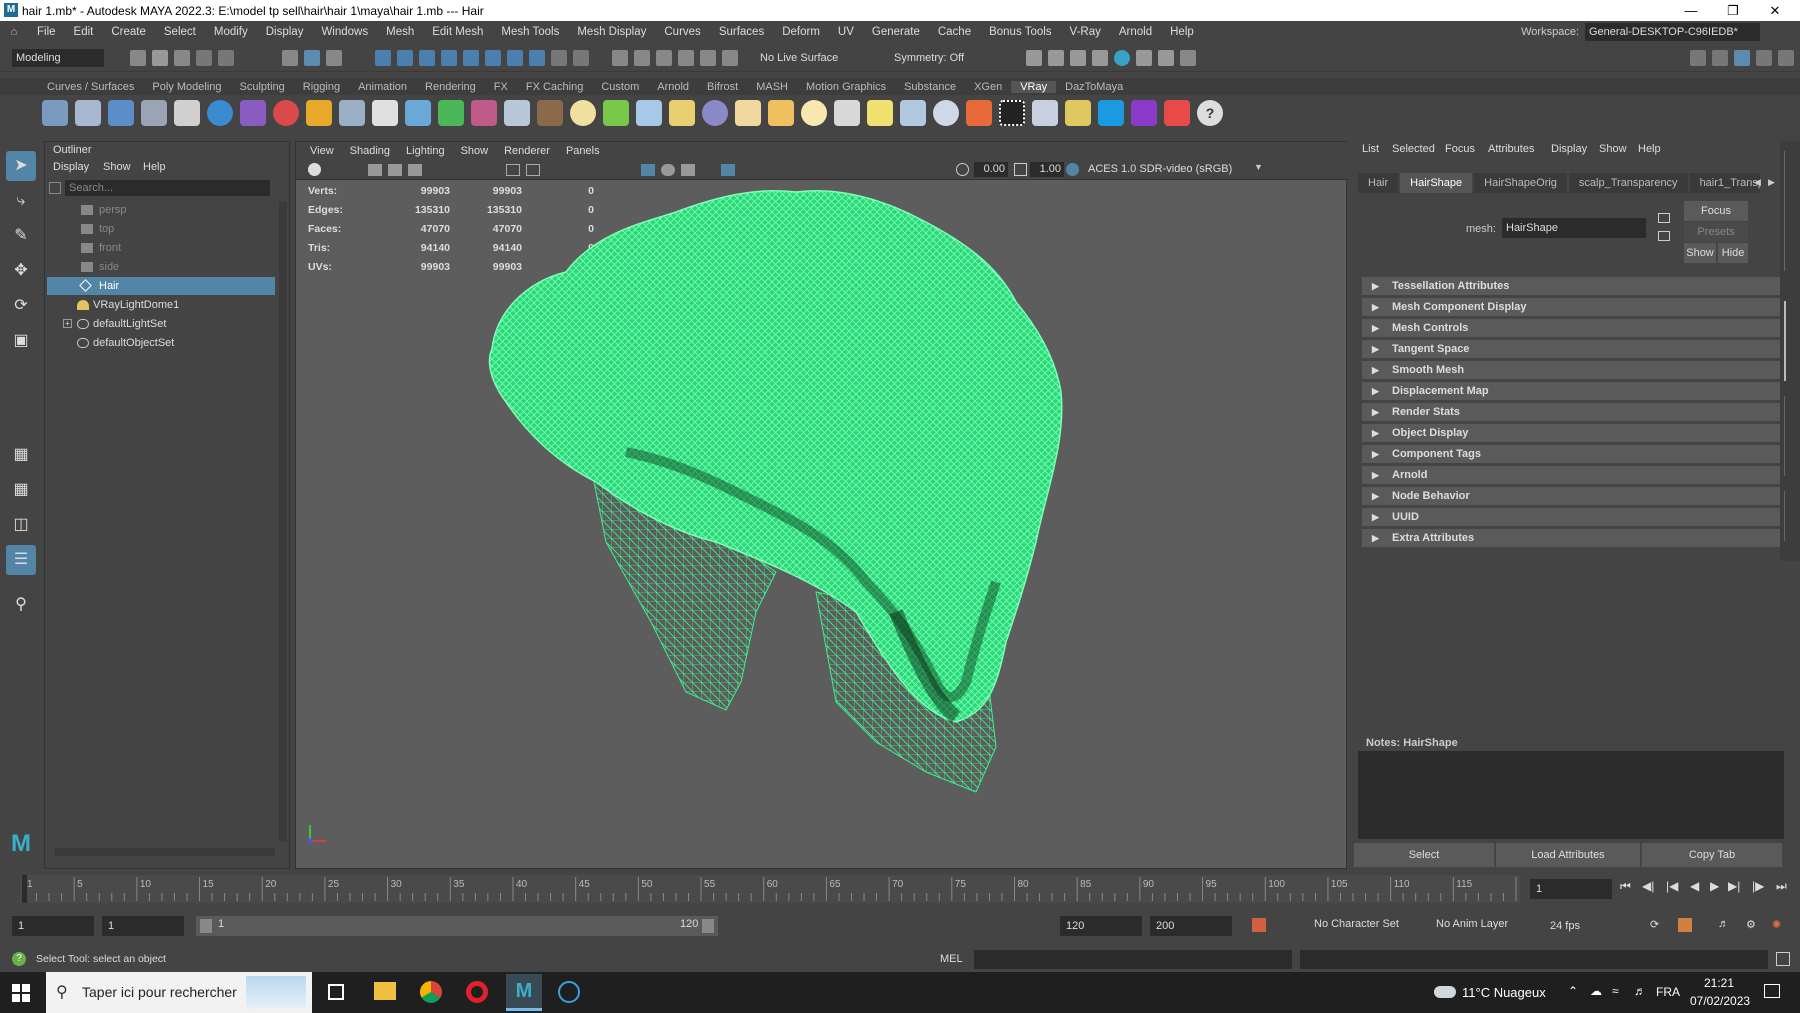 The height and width of the screenshot is (1013, 1800). I want to click on opera-icon, so click(477, 992).